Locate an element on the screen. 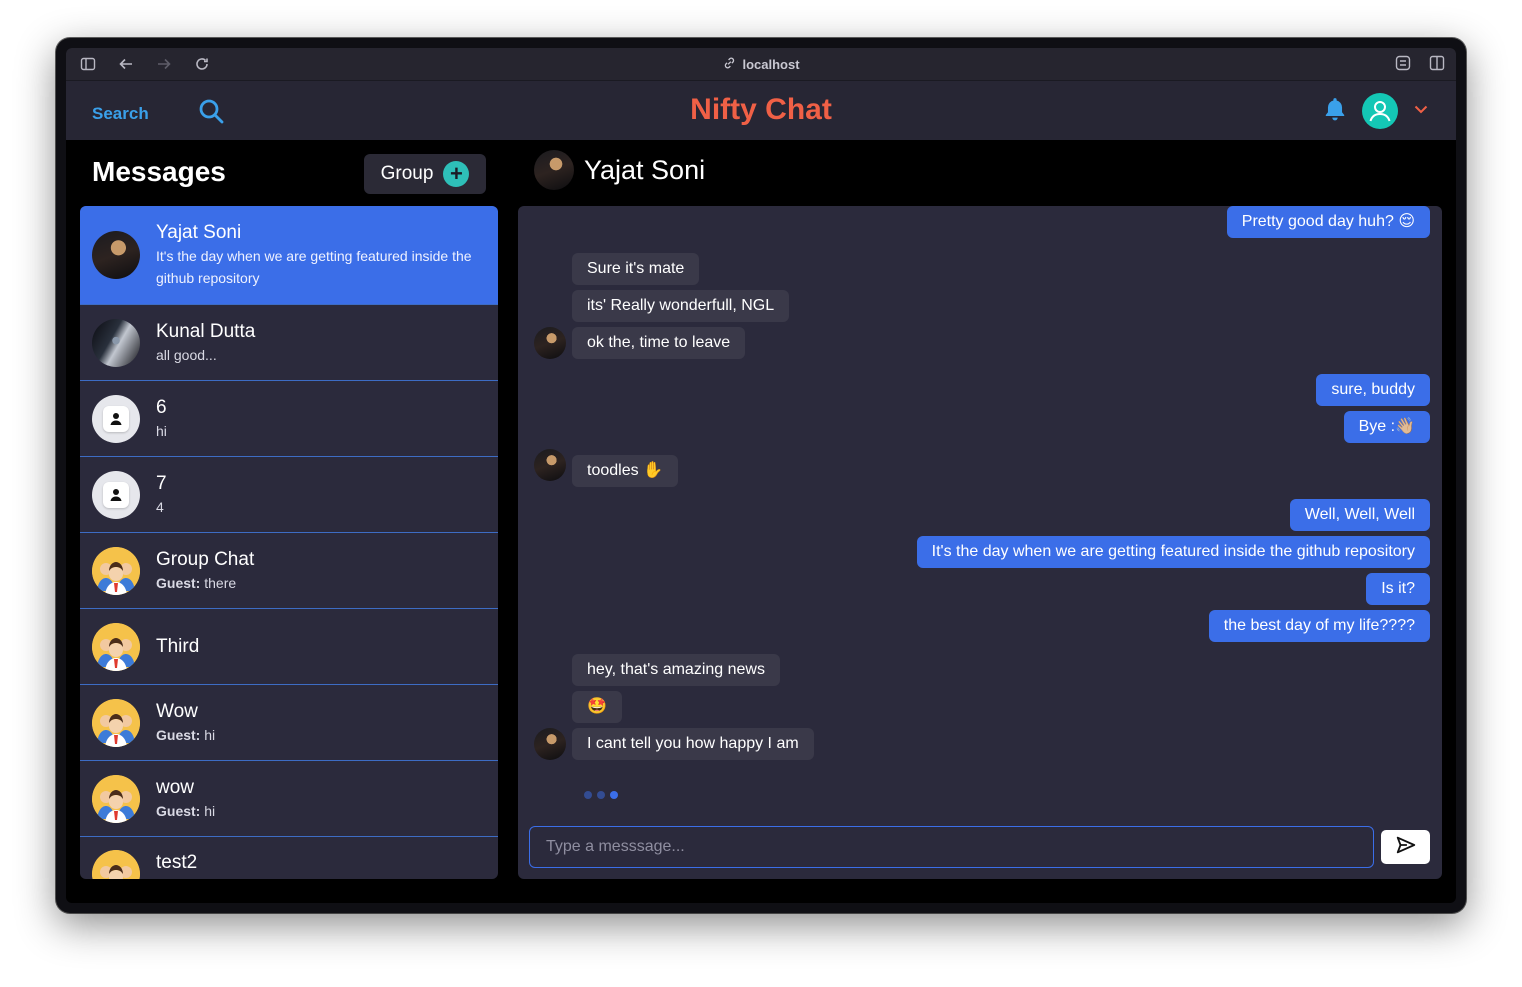 Image resolution: width=1522 pixels, height=987 pixels. brand-title: Nifty Chat is located at coordinates (761, 109).